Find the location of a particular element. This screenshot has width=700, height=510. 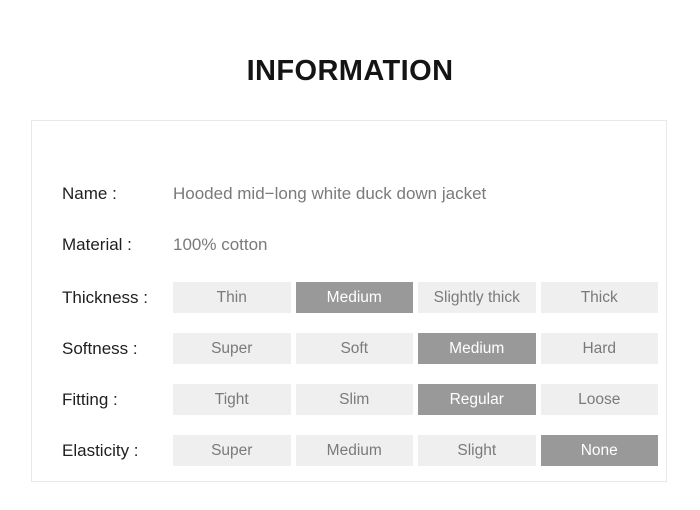

info-row-material: Material : 100% cotton is located at coordinates (165, 245).